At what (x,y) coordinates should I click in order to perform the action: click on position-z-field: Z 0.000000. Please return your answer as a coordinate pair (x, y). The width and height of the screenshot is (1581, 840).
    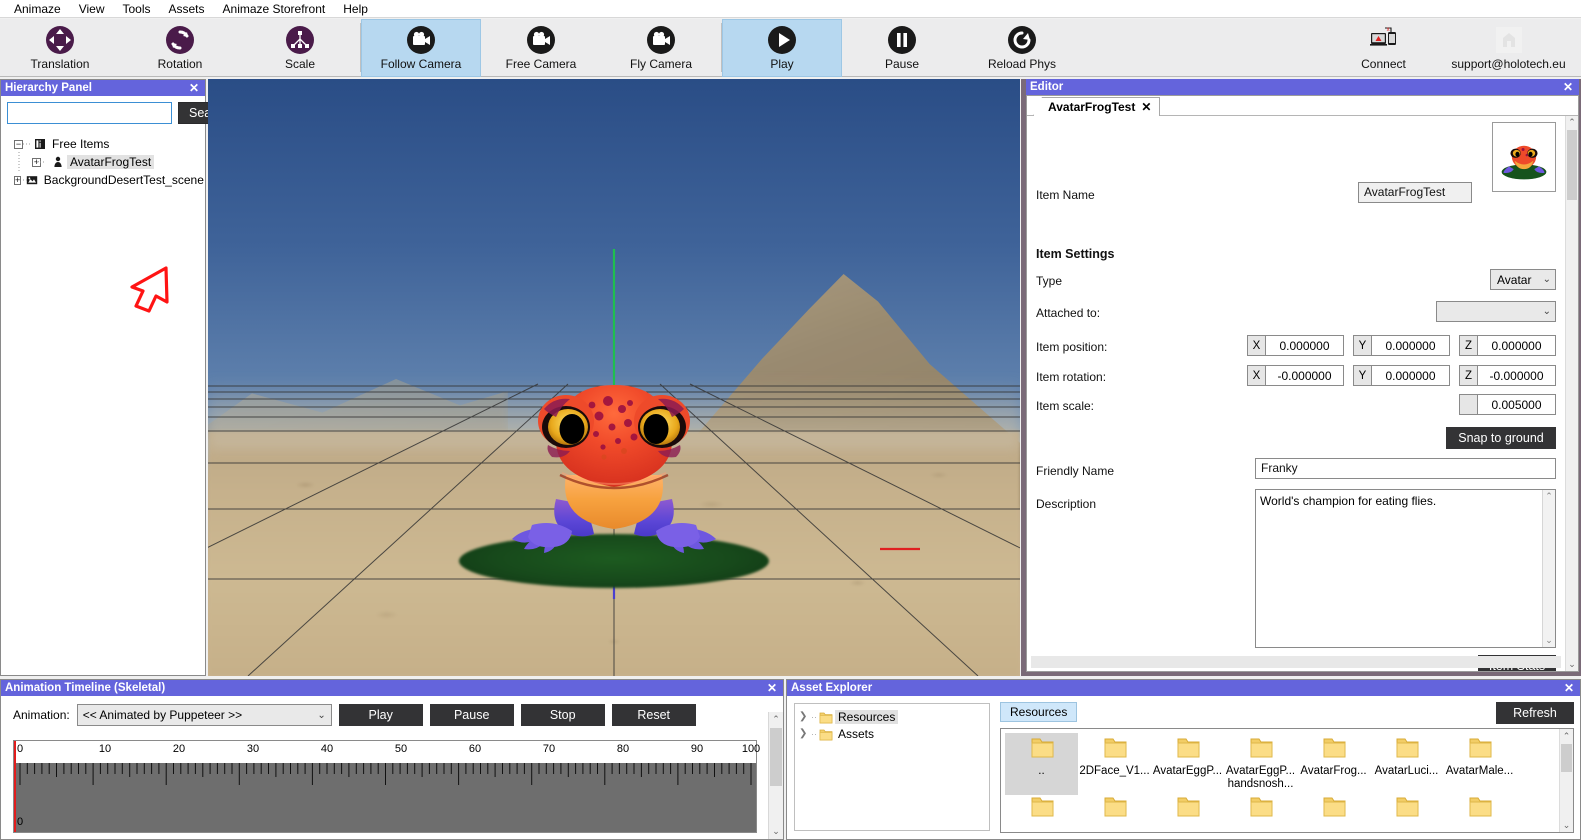
    Looking at the image, I should click on (1507, 345).